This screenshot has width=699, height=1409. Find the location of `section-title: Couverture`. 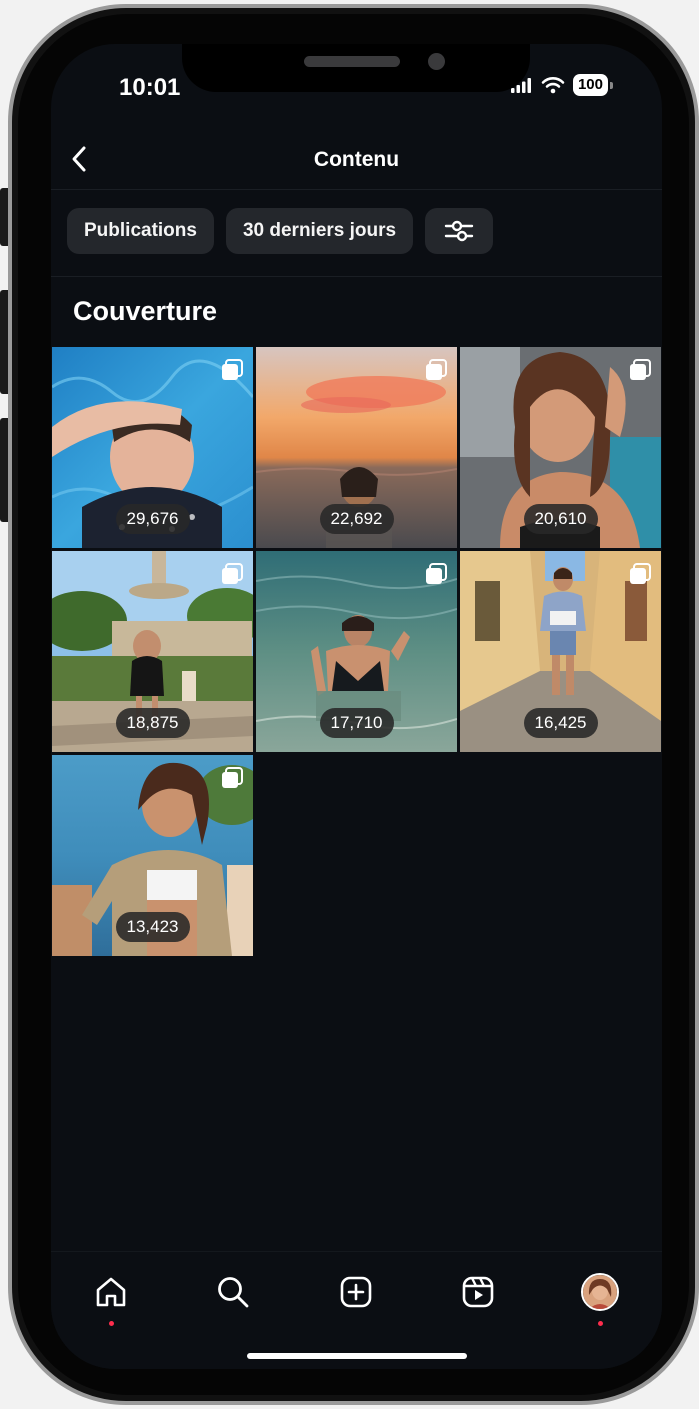

section-title: Couverture is located at coordinates (145, 311).